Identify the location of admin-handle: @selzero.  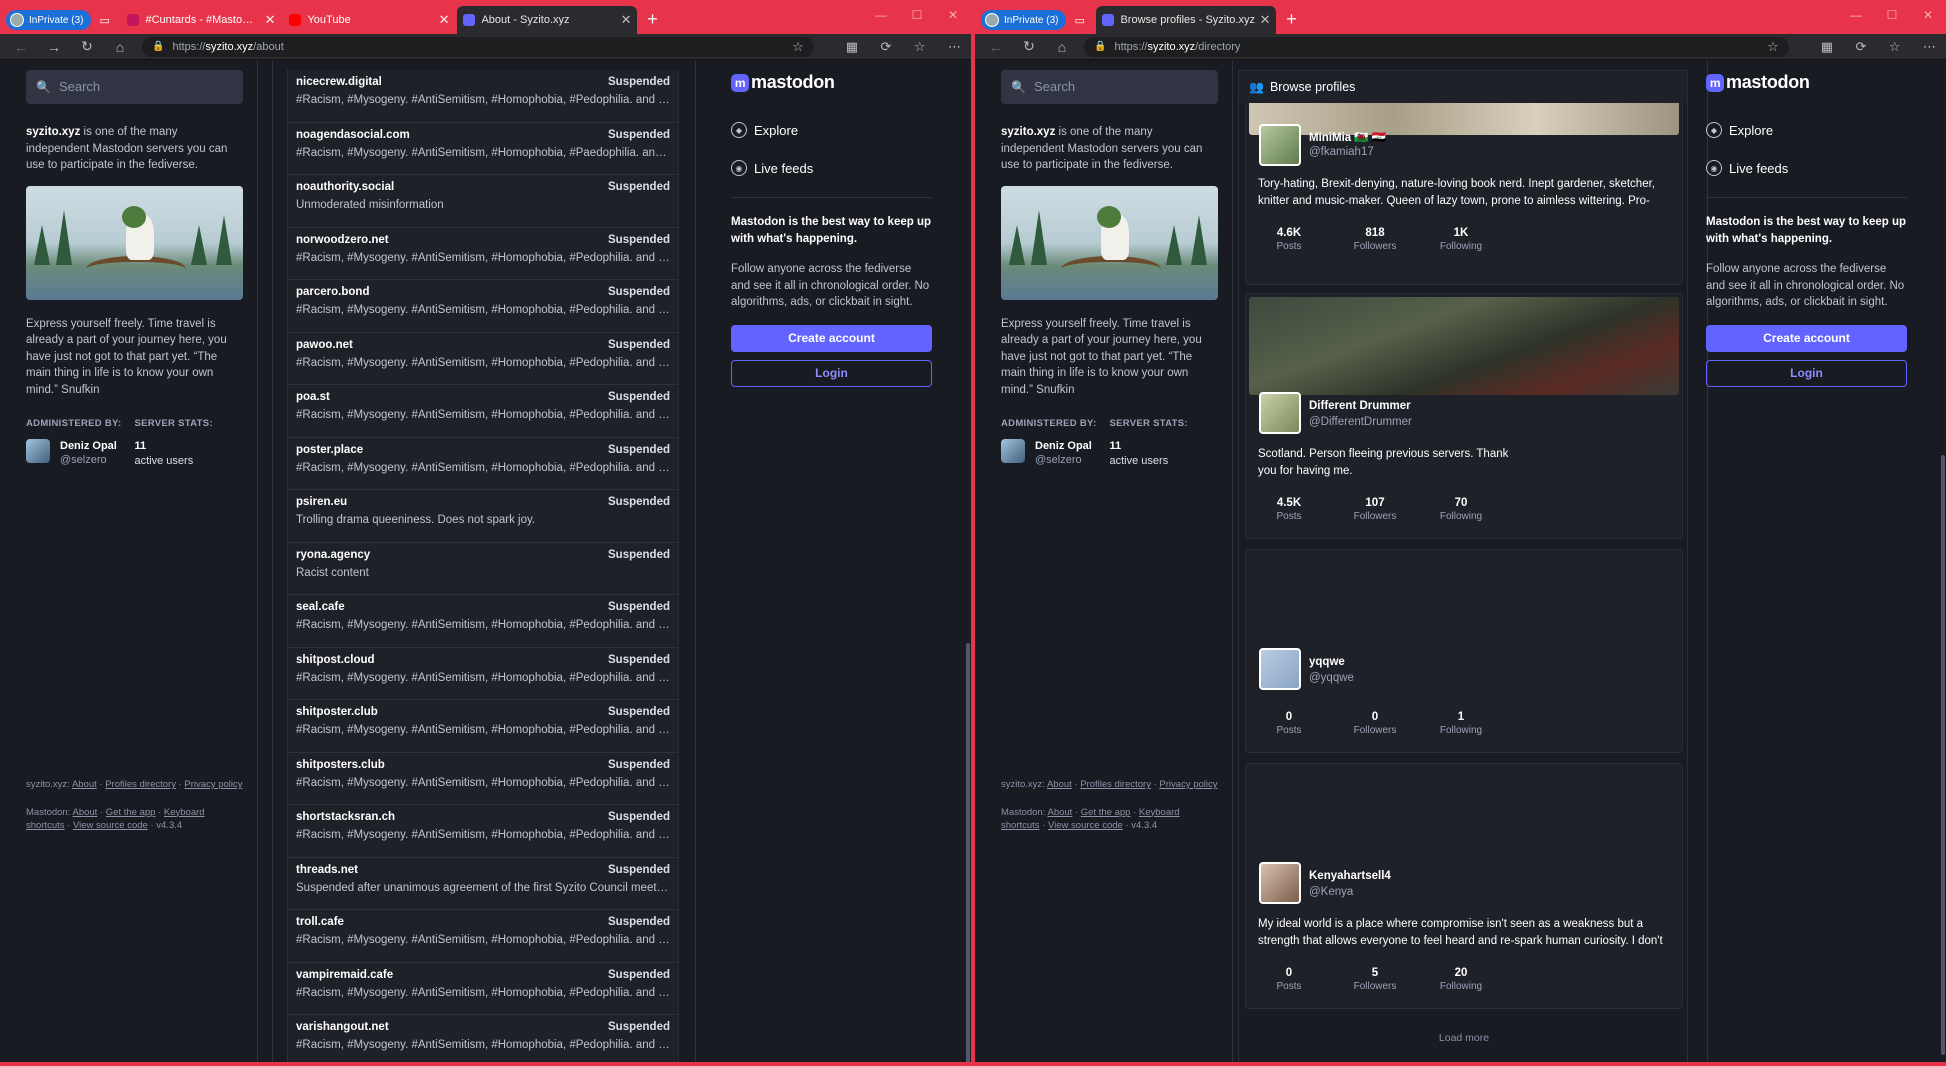
(83, 459).